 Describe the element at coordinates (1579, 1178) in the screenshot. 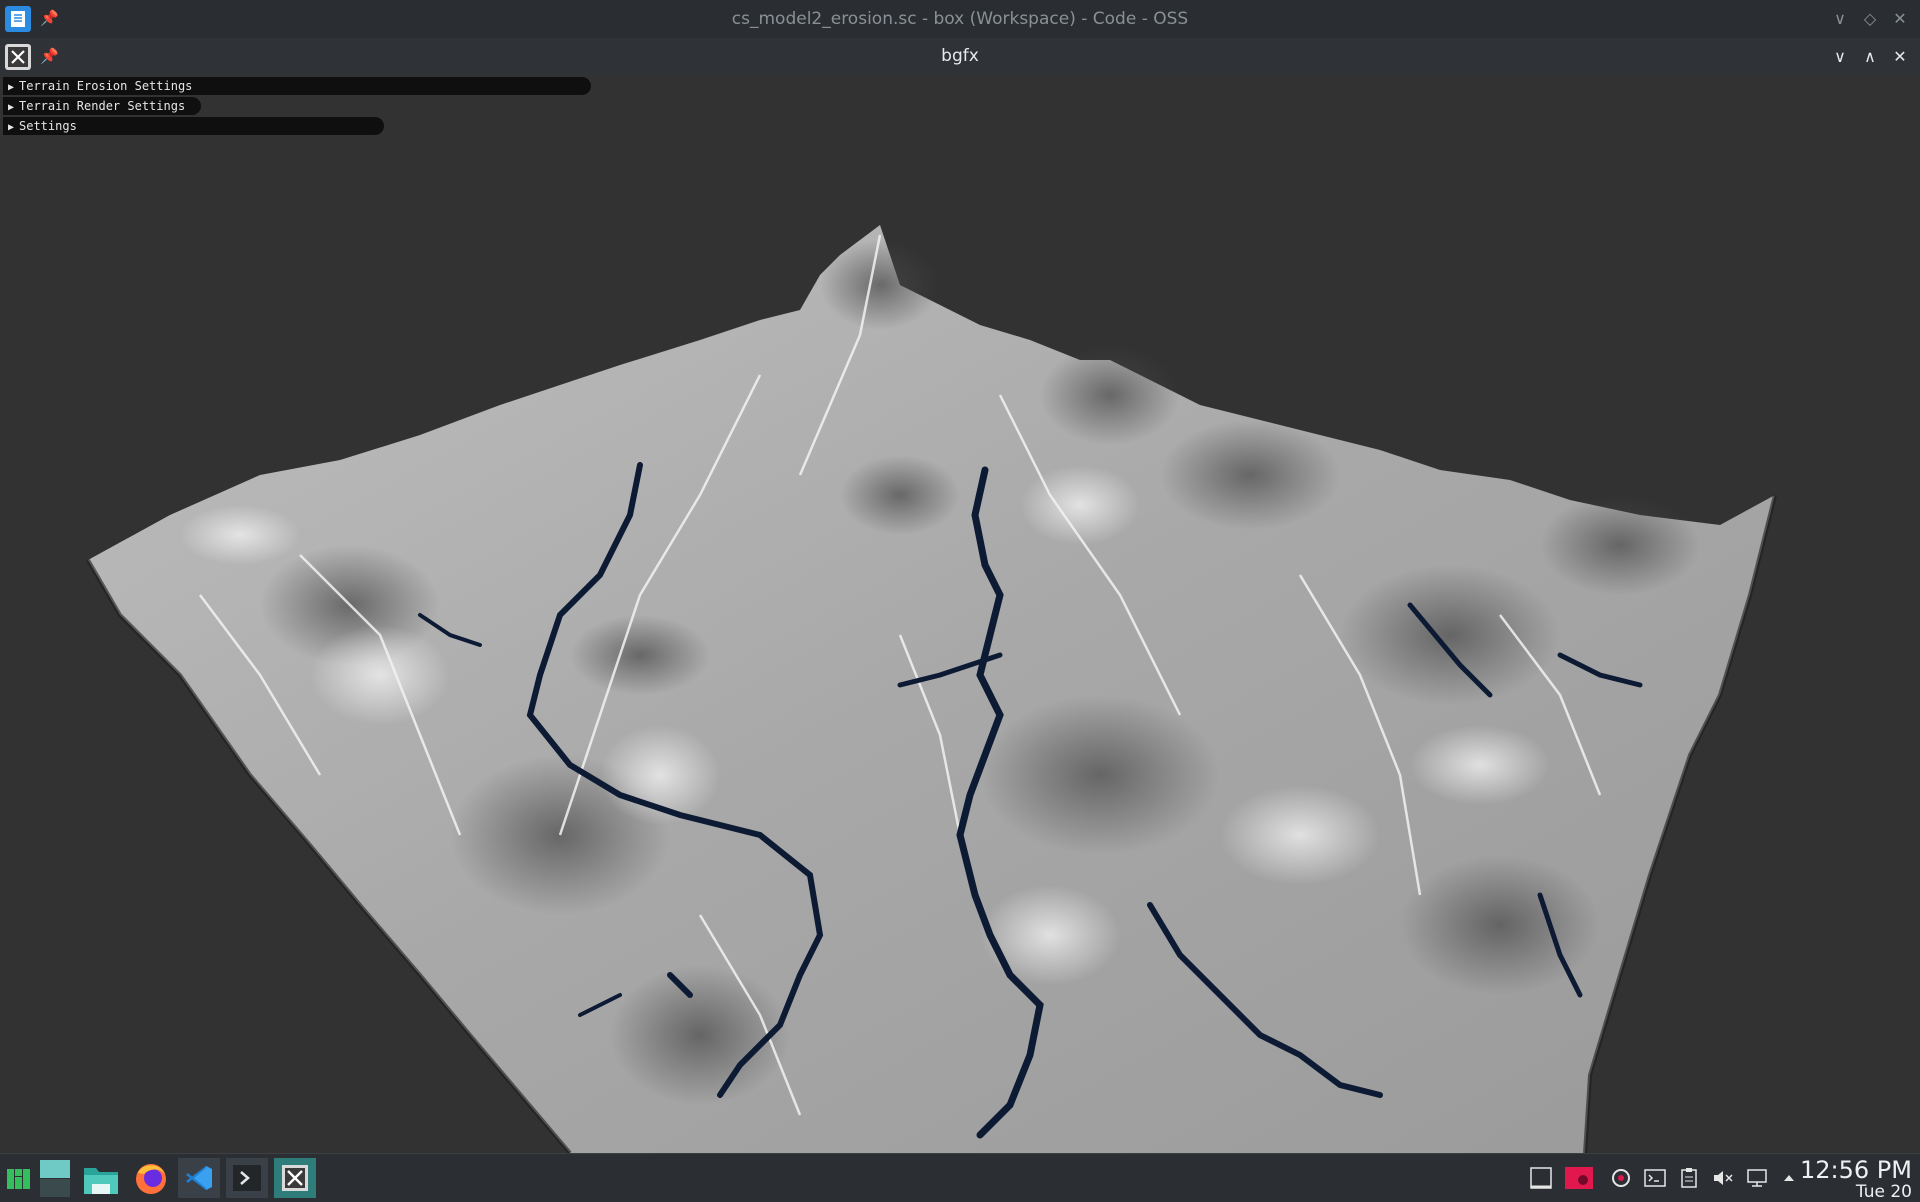

I see `warning-app-icon` at that location.